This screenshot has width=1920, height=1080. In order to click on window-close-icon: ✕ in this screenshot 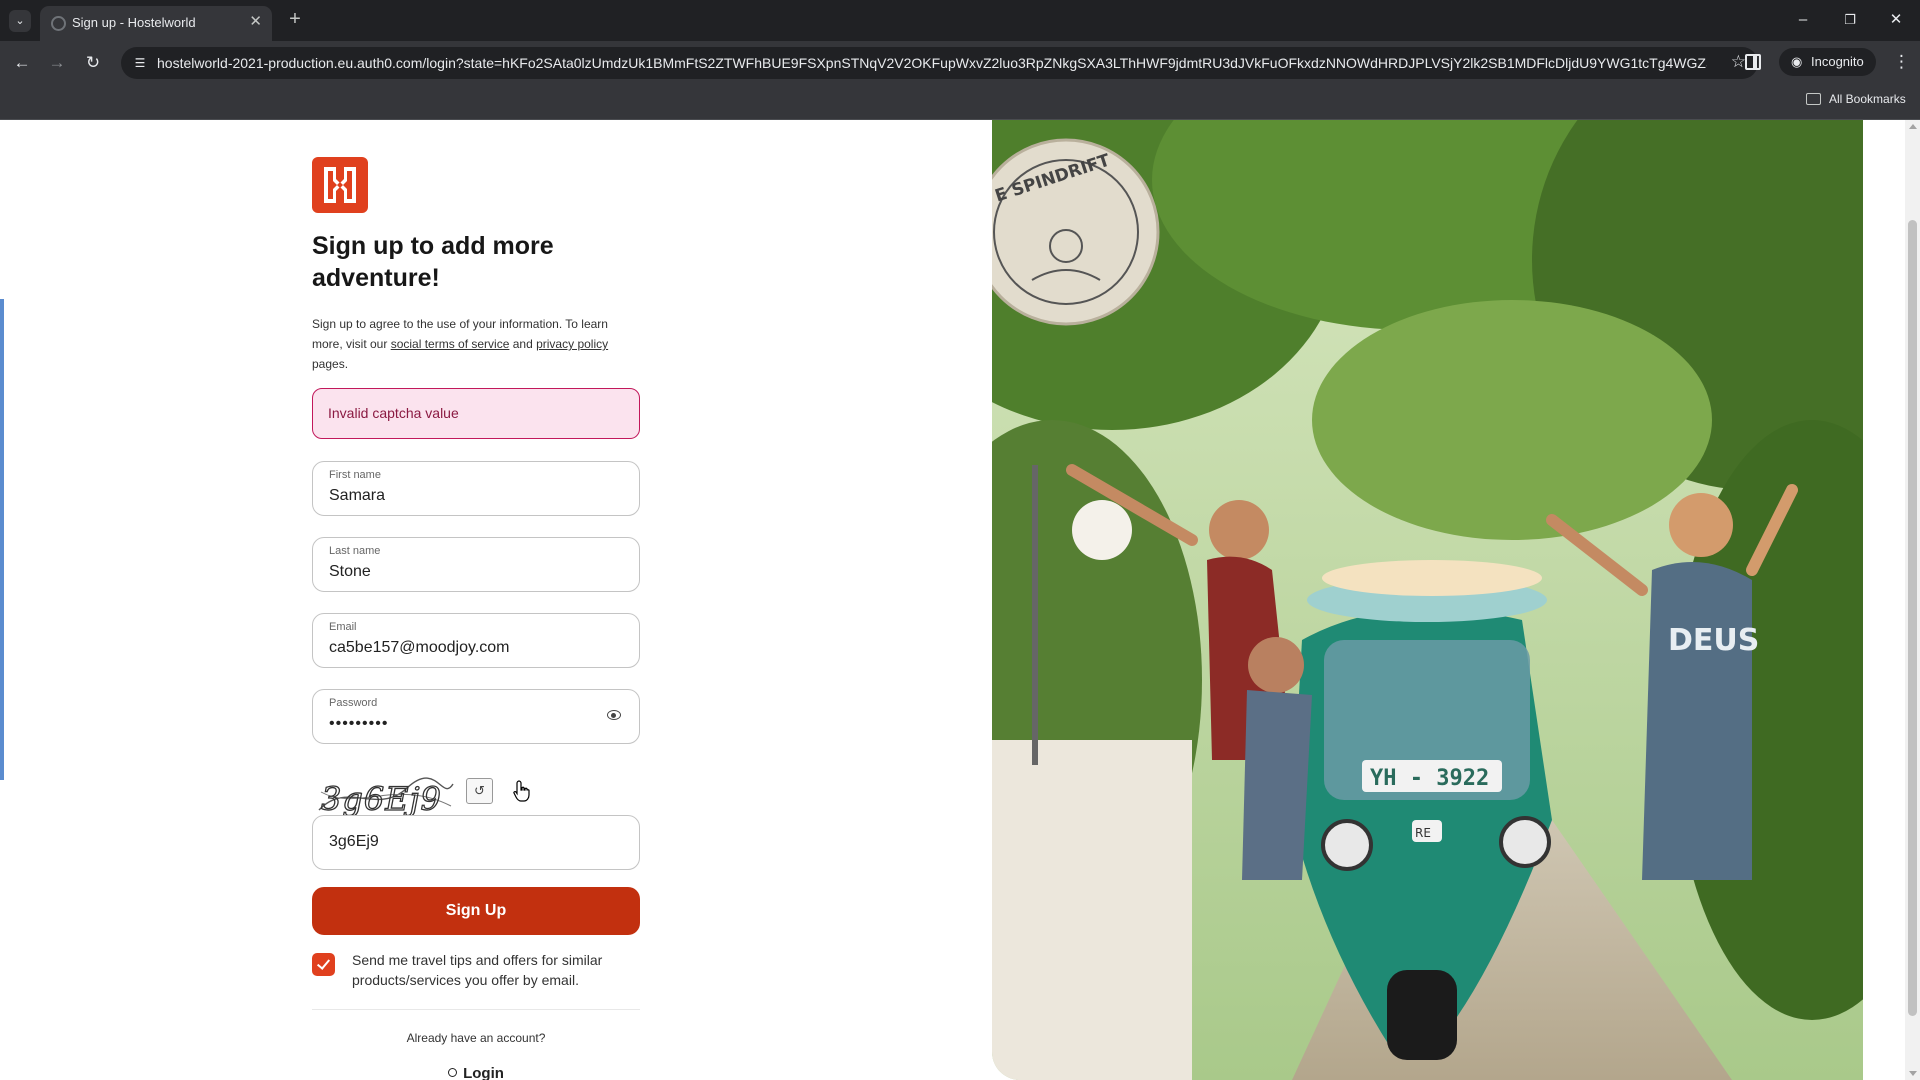, I will do `click(1896, 20)`.